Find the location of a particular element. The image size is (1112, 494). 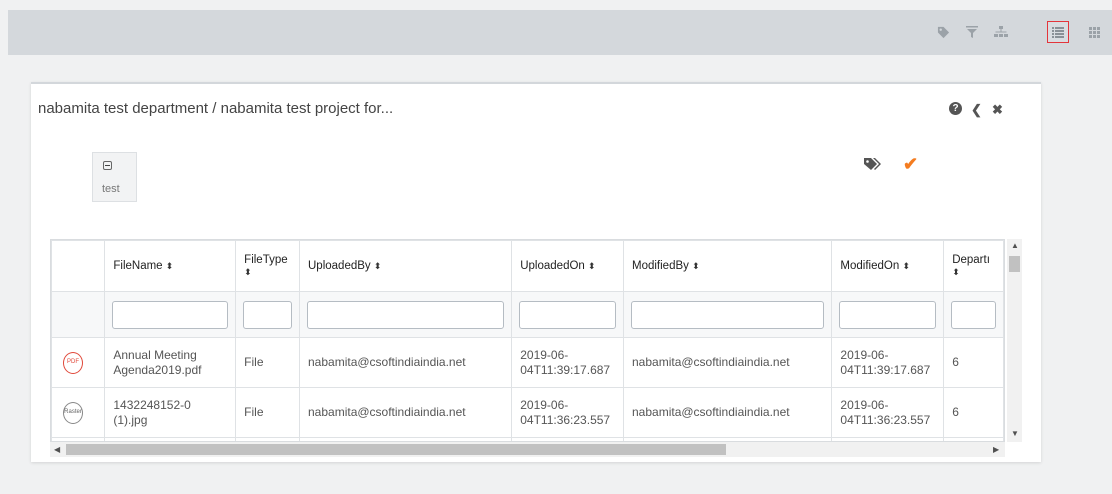

collapse-icon is located at coordinates (107, 165).